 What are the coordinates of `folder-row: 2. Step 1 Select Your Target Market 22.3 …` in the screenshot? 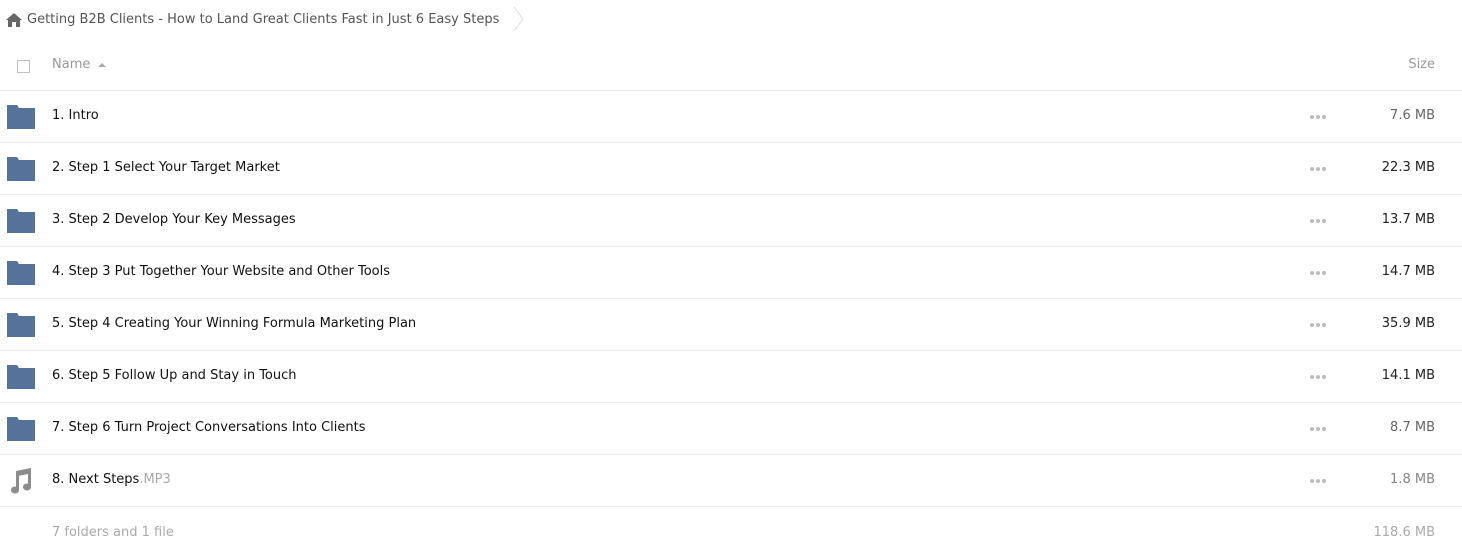 It's located at (731, 169).